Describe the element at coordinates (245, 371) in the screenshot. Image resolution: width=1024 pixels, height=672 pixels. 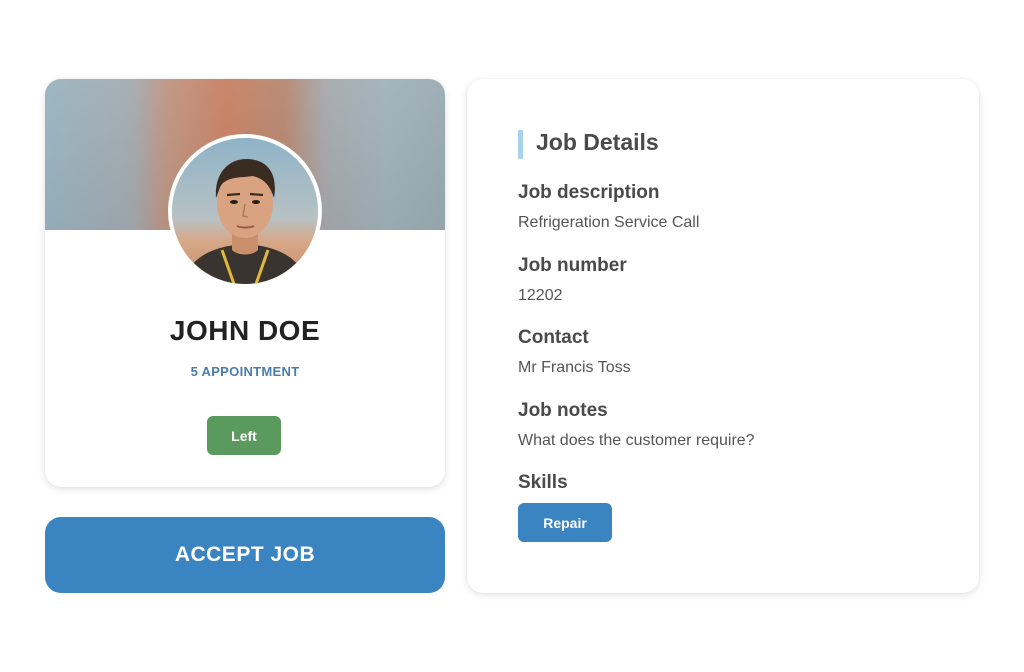
I see `appointment-count: 5 APPOINTMENT` at that location.